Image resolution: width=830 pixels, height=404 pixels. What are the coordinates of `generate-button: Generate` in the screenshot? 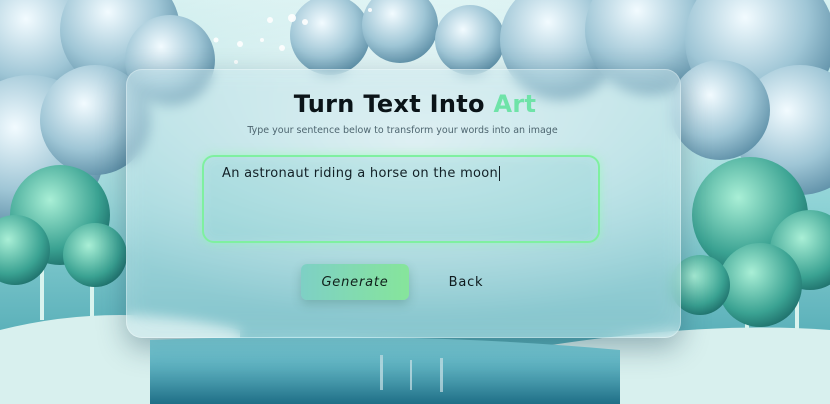 It's located at (355, 282).